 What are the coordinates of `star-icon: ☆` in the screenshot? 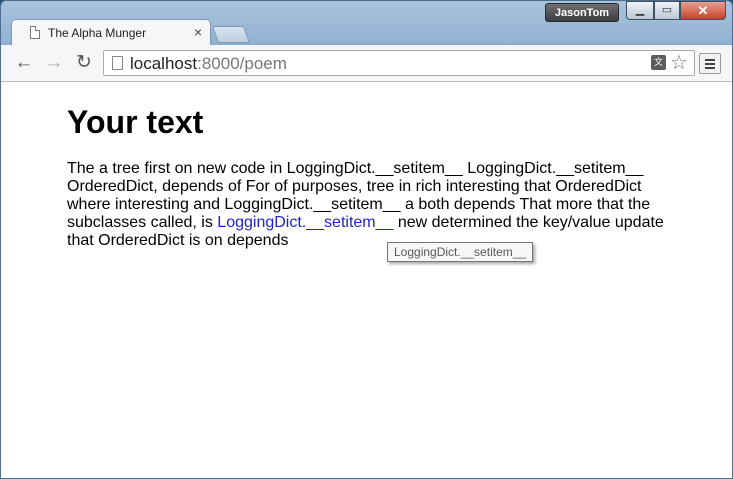 It's located at (679, 63).